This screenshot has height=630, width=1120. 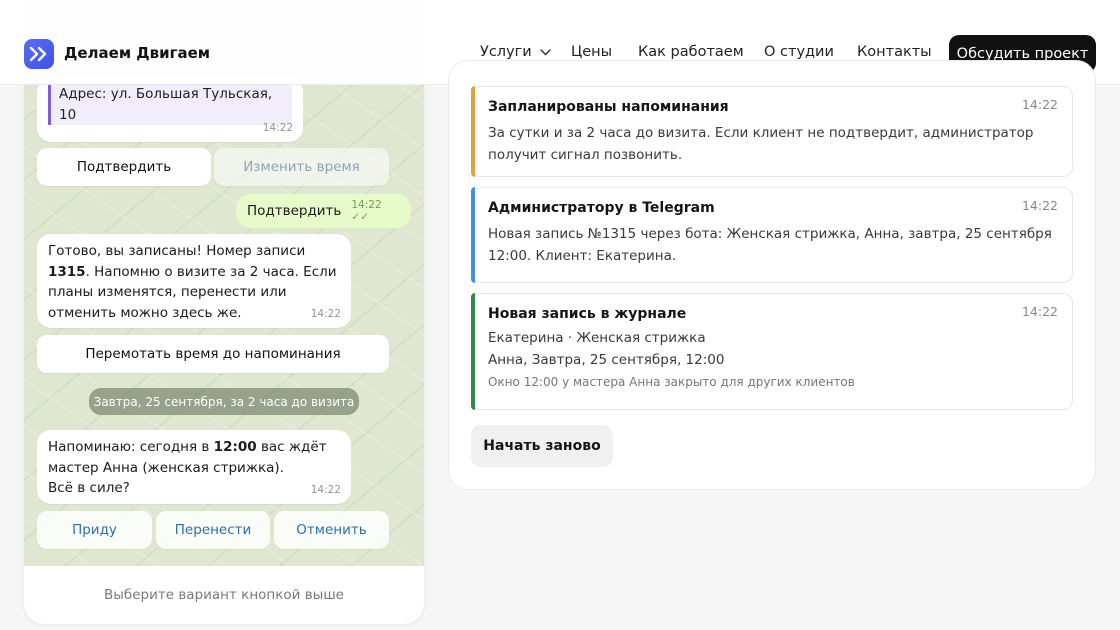 I want to click on chat-input-hint: Выберите вариант кнопкой выше, so click(x=223, y=595).